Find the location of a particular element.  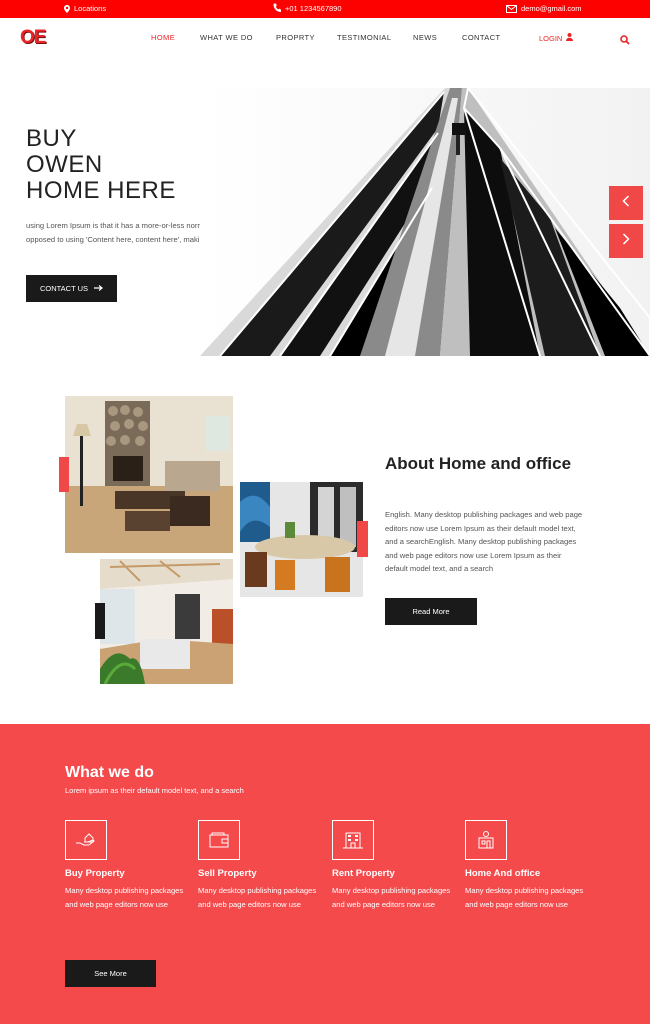

contact-us-button: CONTACT US is located at coordinates (71, 288).